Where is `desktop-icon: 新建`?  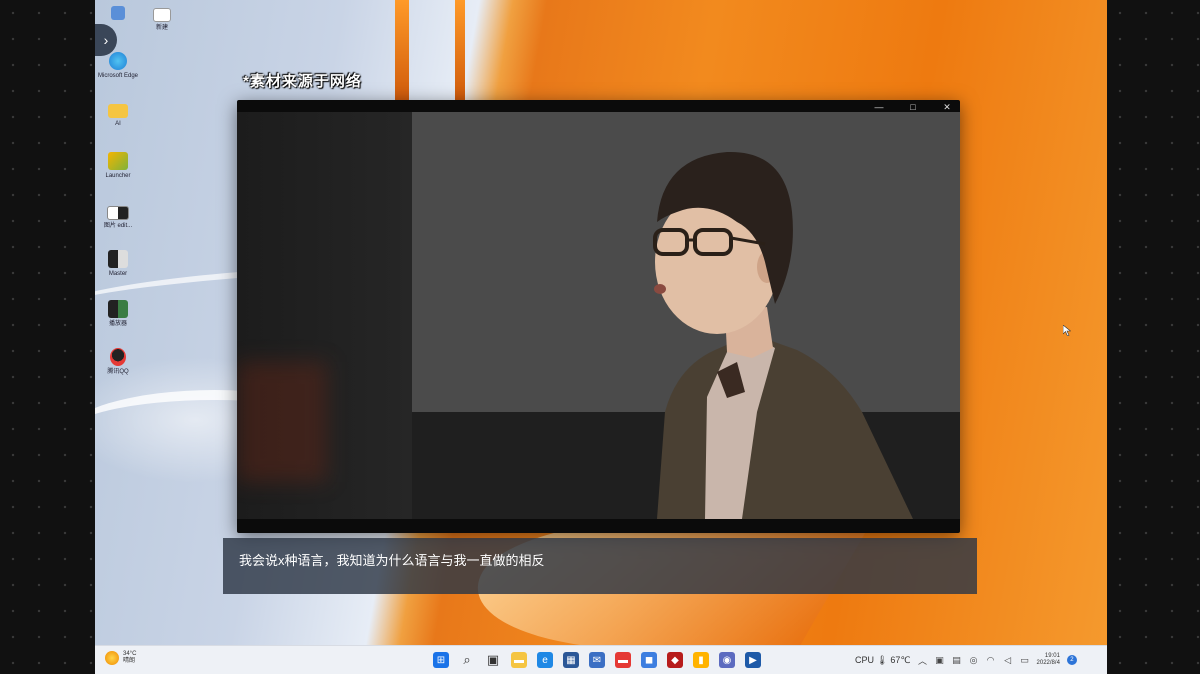 desktop-icon: 新建 is located at coordinates (162, 20).